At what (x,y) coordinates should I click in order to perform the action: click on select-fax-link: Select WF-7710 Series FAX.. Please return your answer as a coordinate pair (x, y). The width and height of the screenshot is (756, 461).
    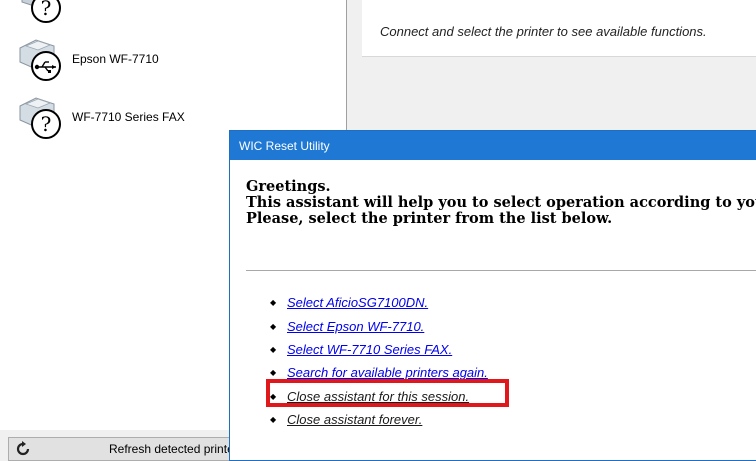
    Looking at the image, I should click on (369, 349).